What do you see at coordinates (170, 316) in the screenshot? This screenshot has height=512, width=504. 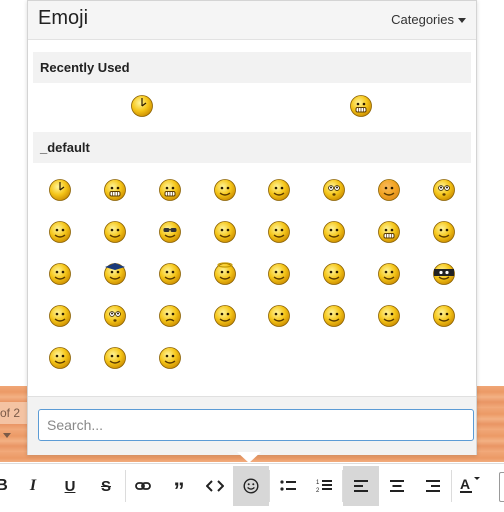 I see `sad-smiley-icon` at bounding box center [170, 316].